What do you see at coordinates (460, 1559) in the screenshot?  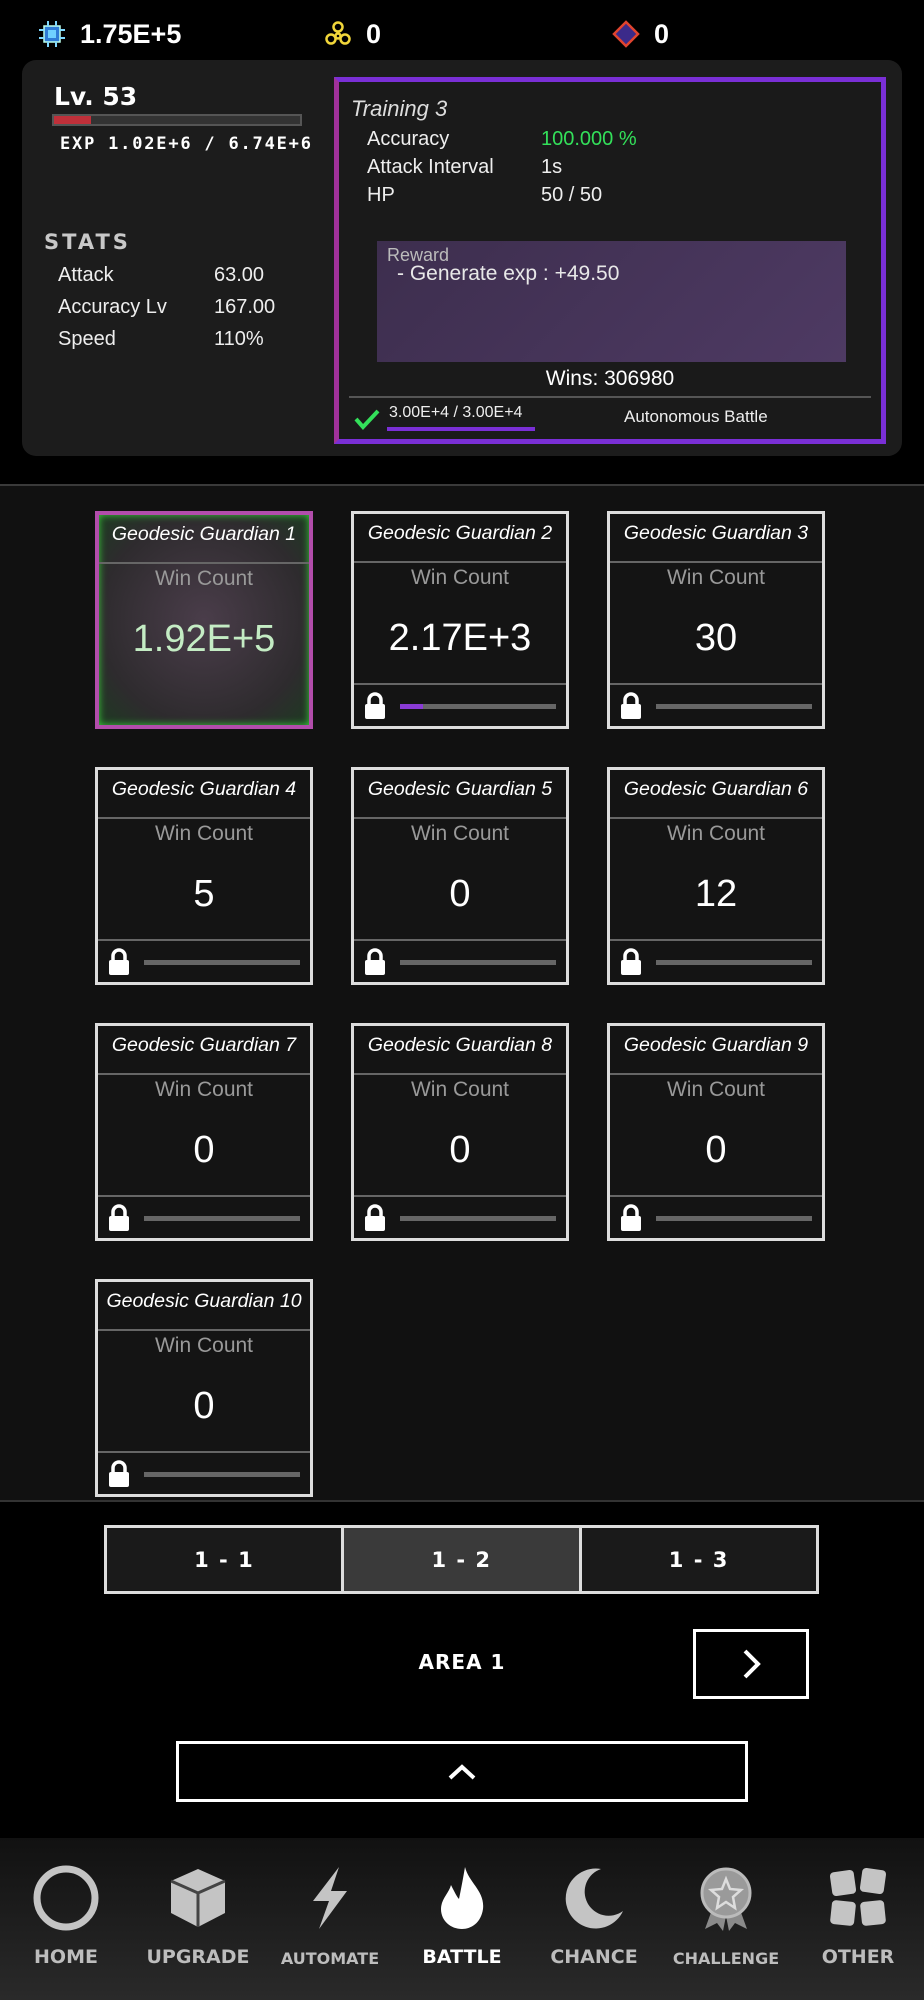 I see `tab-1-2: 1 - 2` at bounding box center [460, 1559].